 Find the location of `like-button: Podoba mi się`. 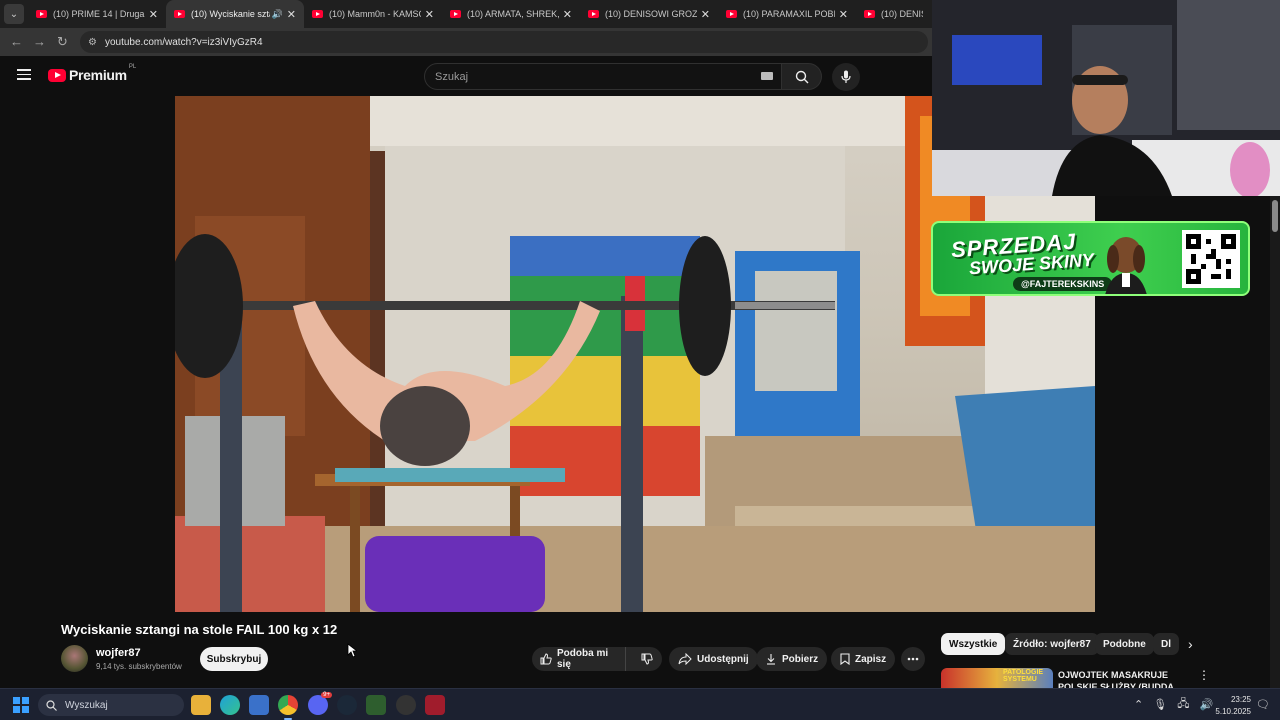

like-button: Podoba mi się is located at coordinates (579, 659).